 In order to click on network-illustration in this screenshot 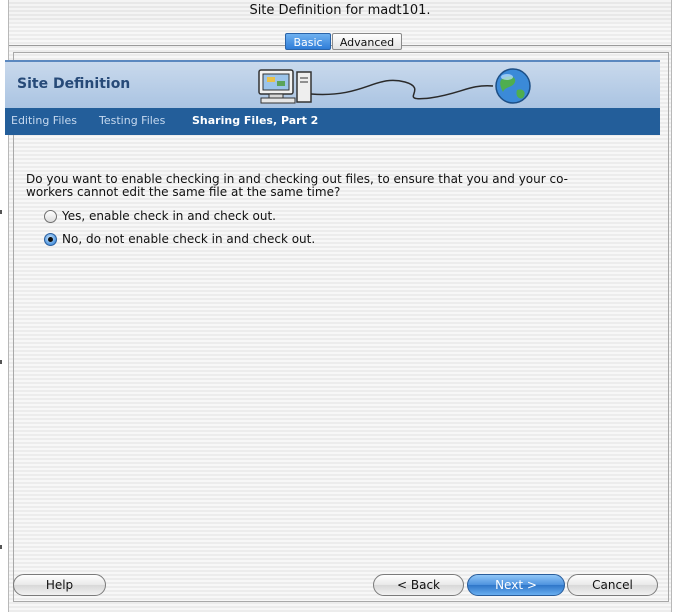, I will do `click(405, 88)`.